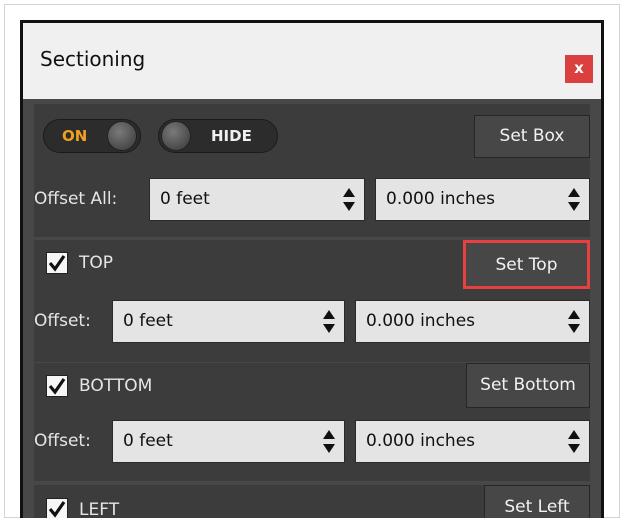  I want to click on left-checkbox, so click(57, 508).